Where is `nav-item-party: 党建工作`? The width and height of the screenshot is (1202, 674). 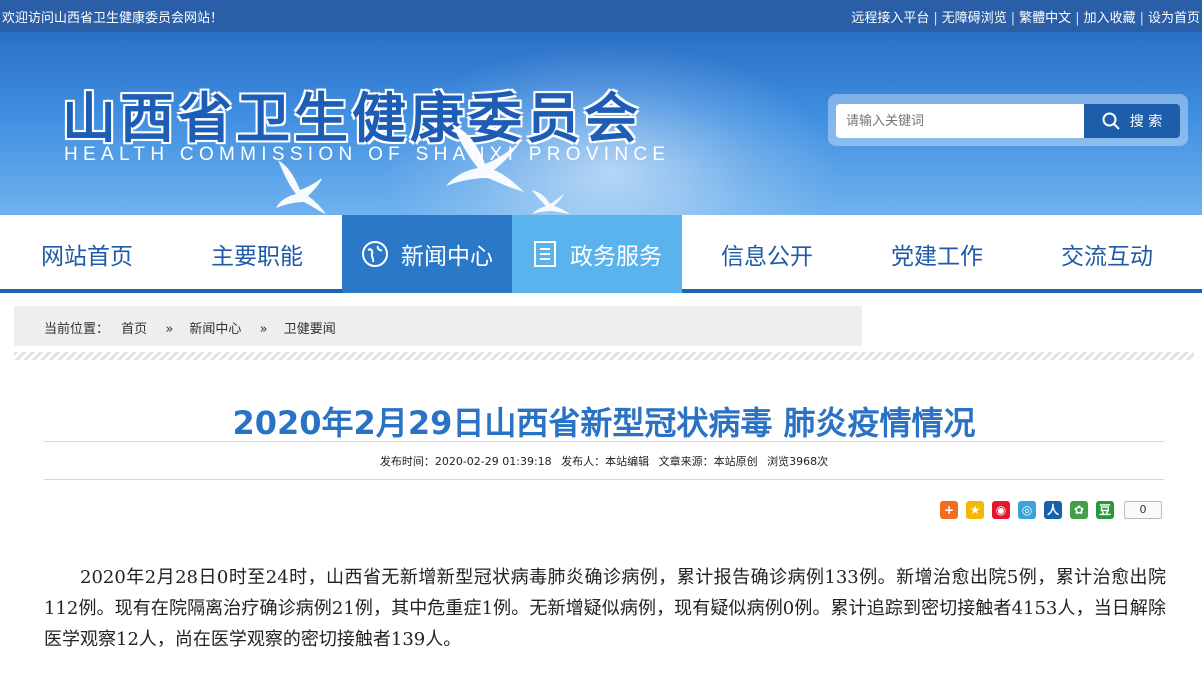
nav-item-party: 党建工作 is located at coordinates (937, 254).